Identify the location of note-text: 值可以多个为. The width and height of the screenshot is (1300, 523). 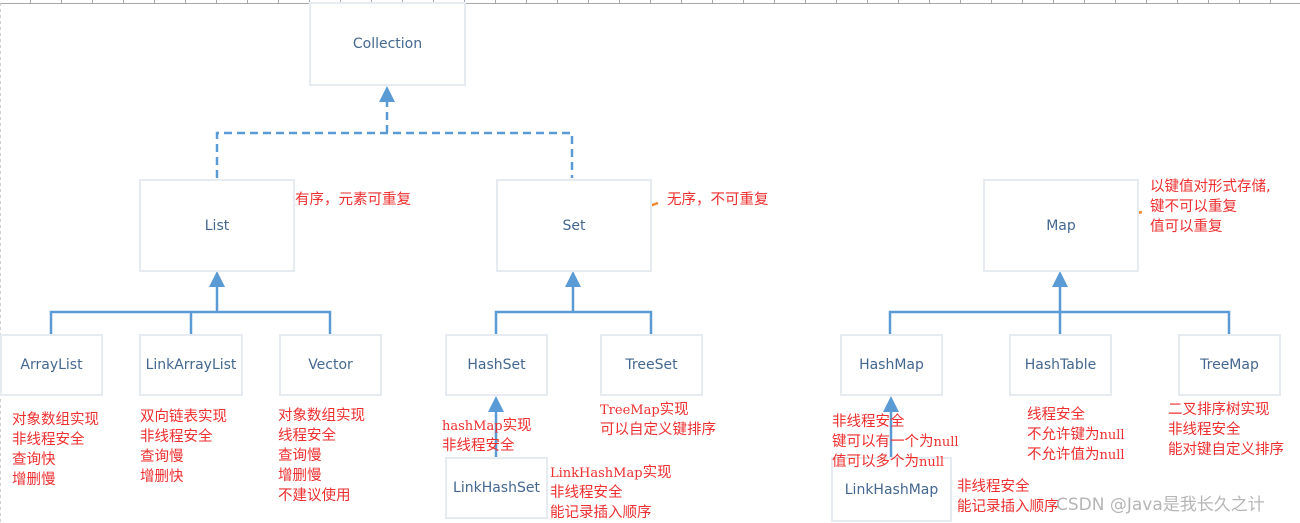
(875, 462).